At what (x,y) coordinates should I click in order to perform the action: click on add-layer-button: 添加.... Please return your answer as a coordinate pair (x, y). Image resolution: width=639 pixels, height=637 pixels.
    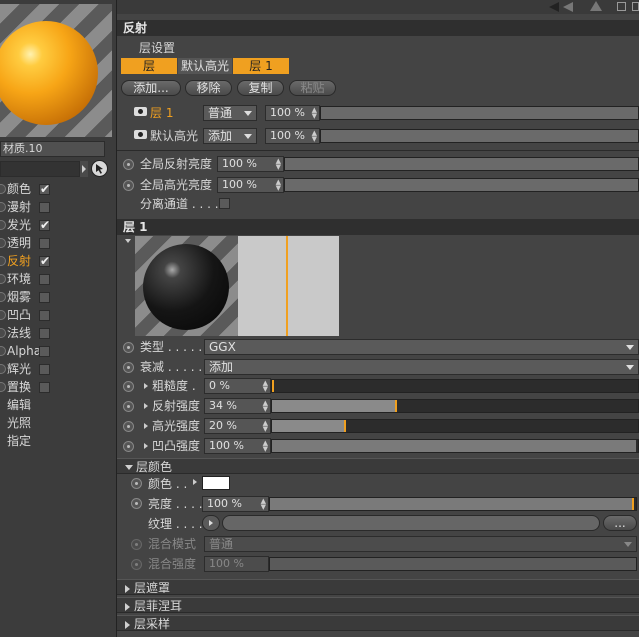
    Looking at the image, I should click on (151, 88).